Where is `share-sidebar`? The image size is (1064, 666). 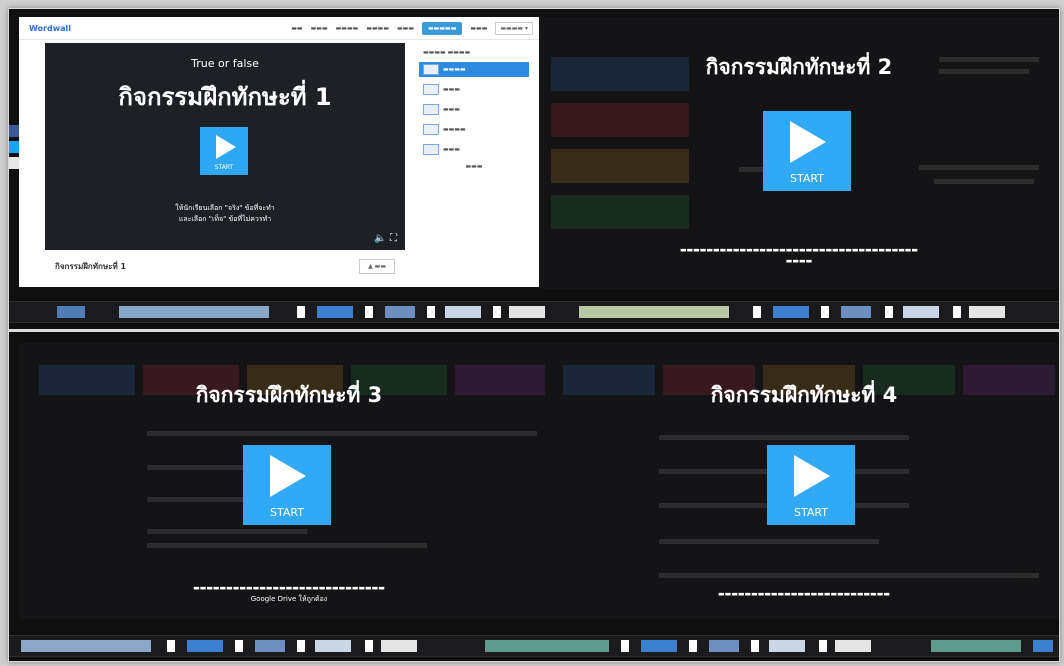 share-sidebar is located at coordinates (15, 149).